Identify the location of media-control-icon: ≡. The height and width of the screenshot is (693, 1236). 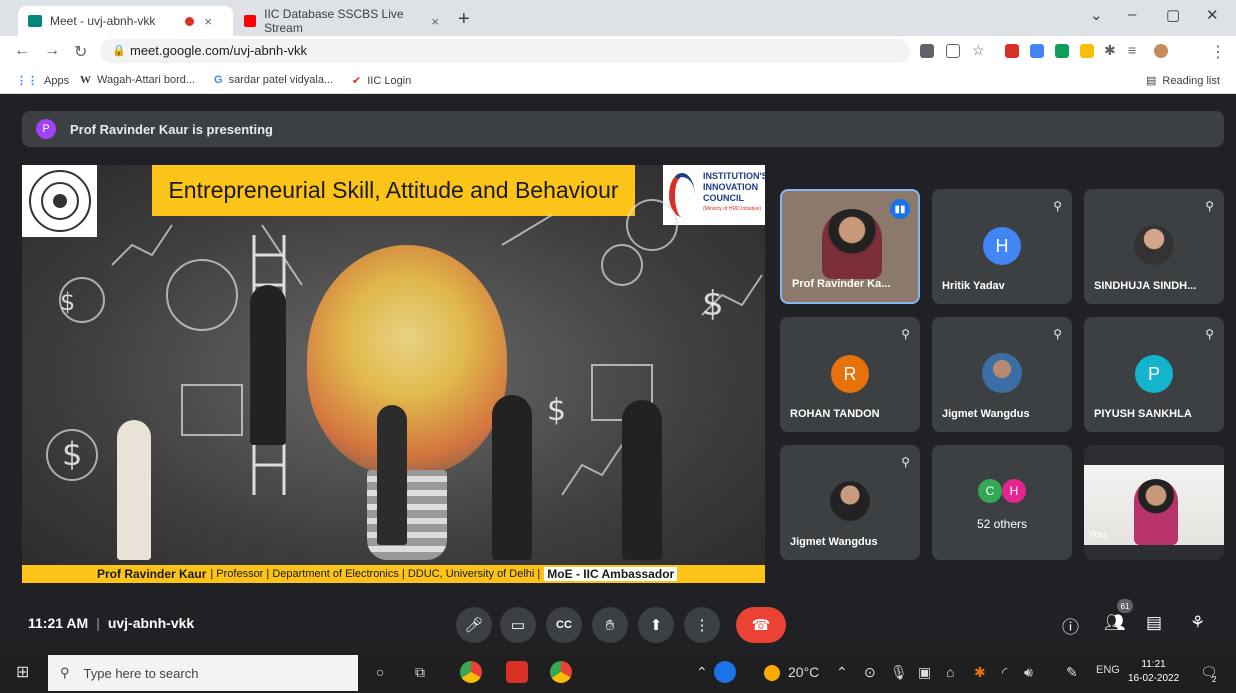
(1132, 50).